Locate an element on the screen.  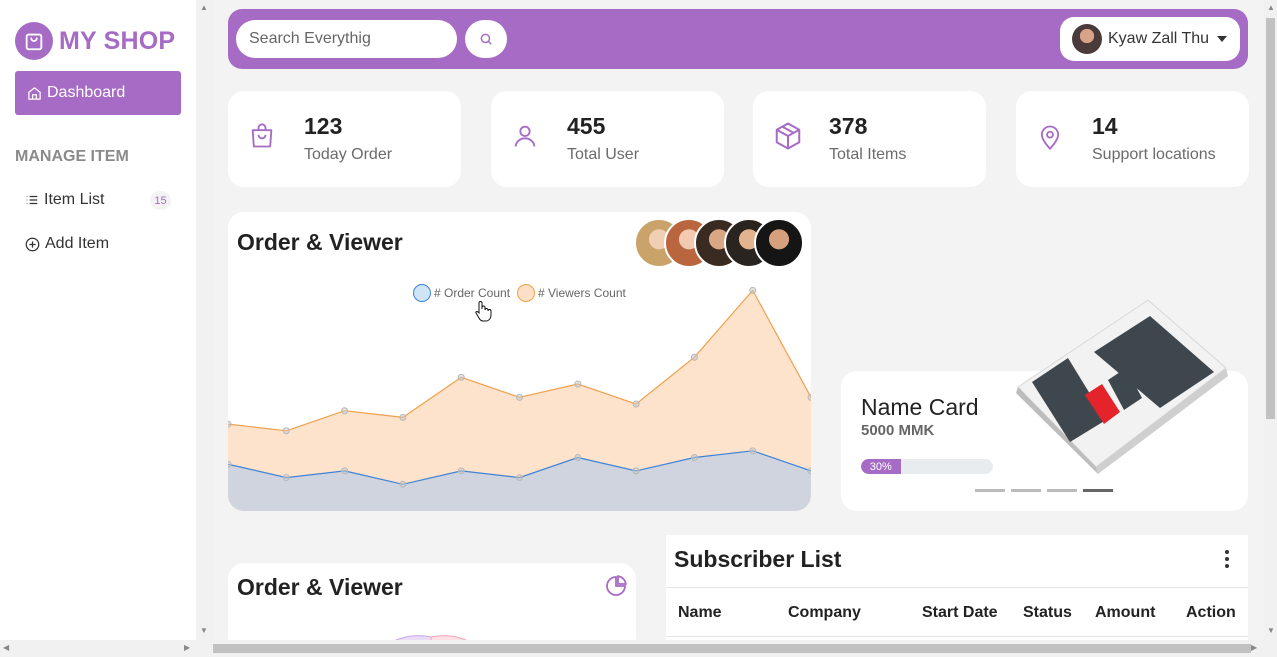
sidebar-item-label: Item List is located at coordinates (74, 199).